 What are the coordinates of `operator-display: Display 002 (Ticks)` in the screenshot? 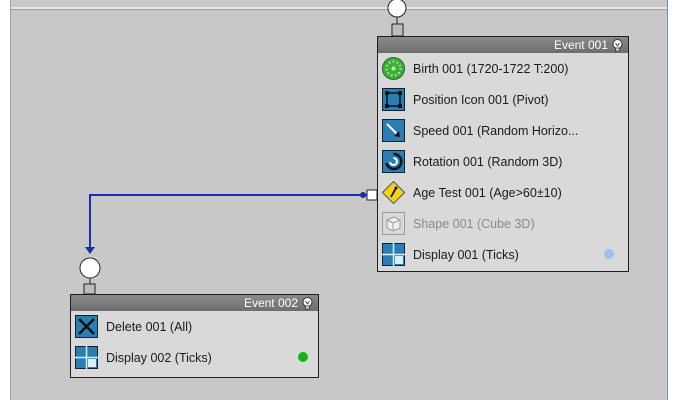 It's located at (194, 357).